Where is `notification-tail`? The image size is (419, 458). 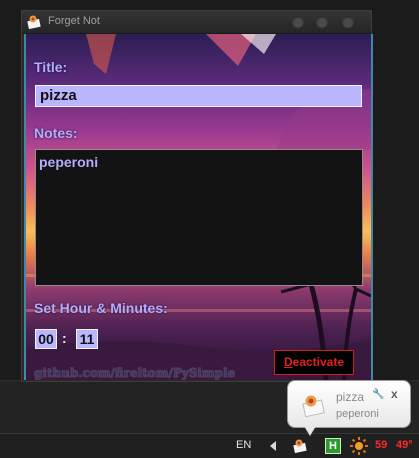
notification-tail is located at coordinates (310, 431).